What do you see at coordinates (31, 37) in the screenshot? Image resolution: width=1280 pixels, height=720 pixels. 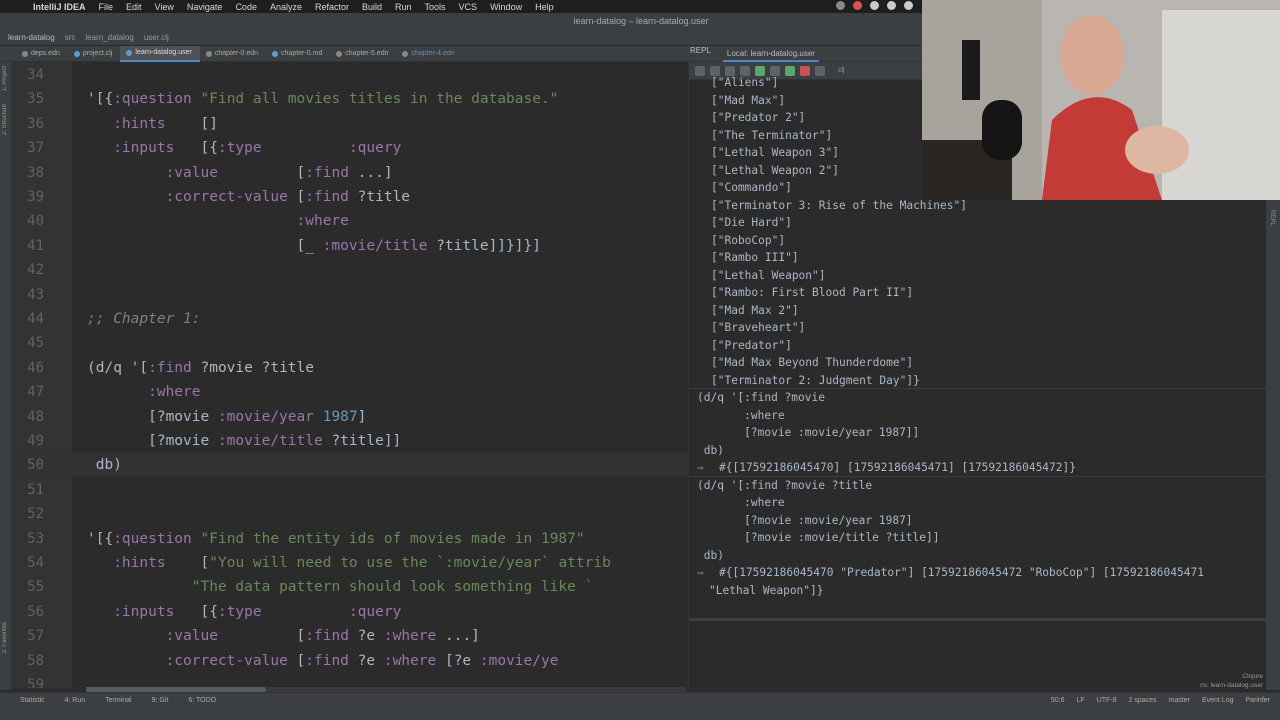 I see `breadcrumb-project: learn-datalog` at bounding box center [31, 37].